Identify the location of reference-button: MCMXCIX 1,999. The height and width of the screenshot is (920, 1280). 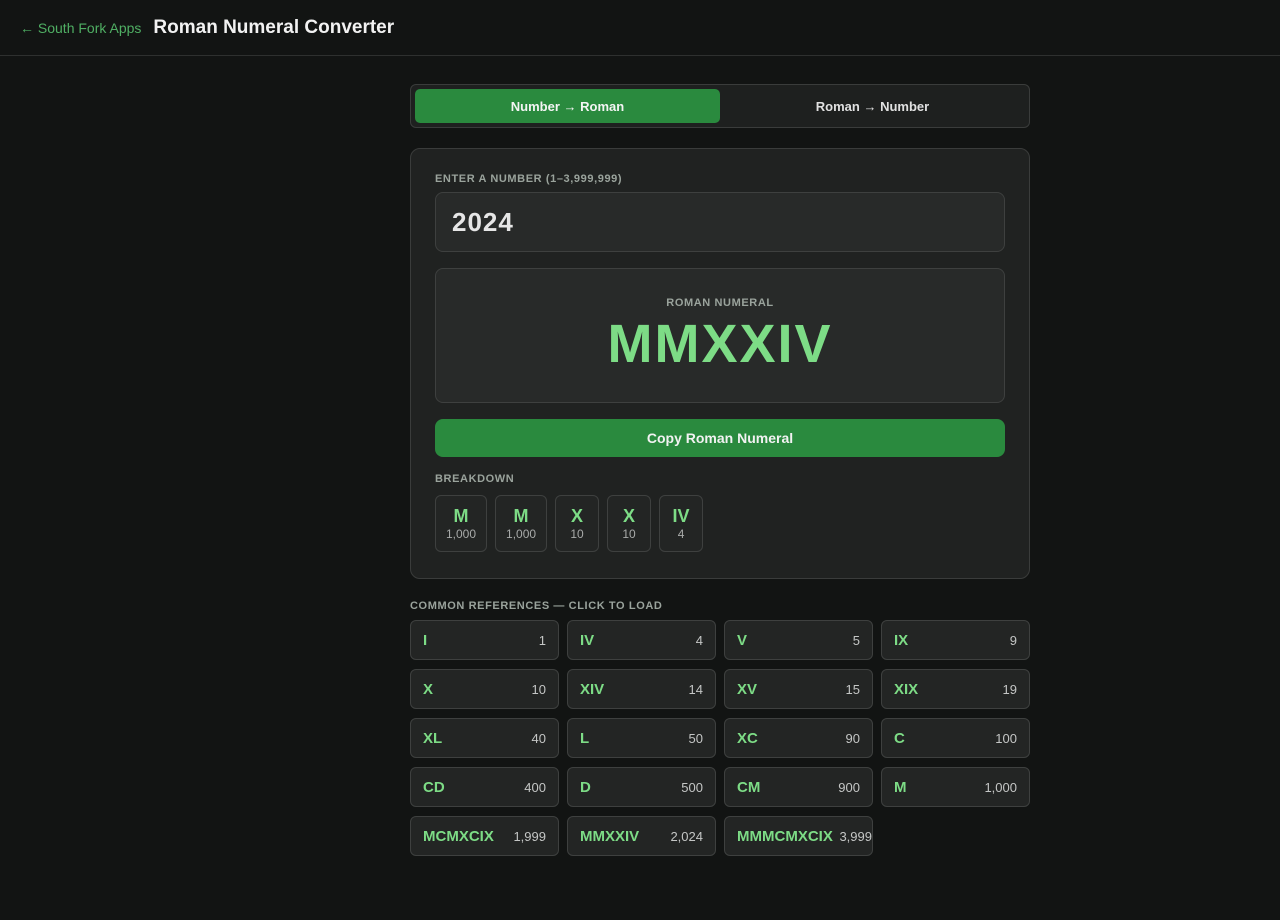
(484, 836).